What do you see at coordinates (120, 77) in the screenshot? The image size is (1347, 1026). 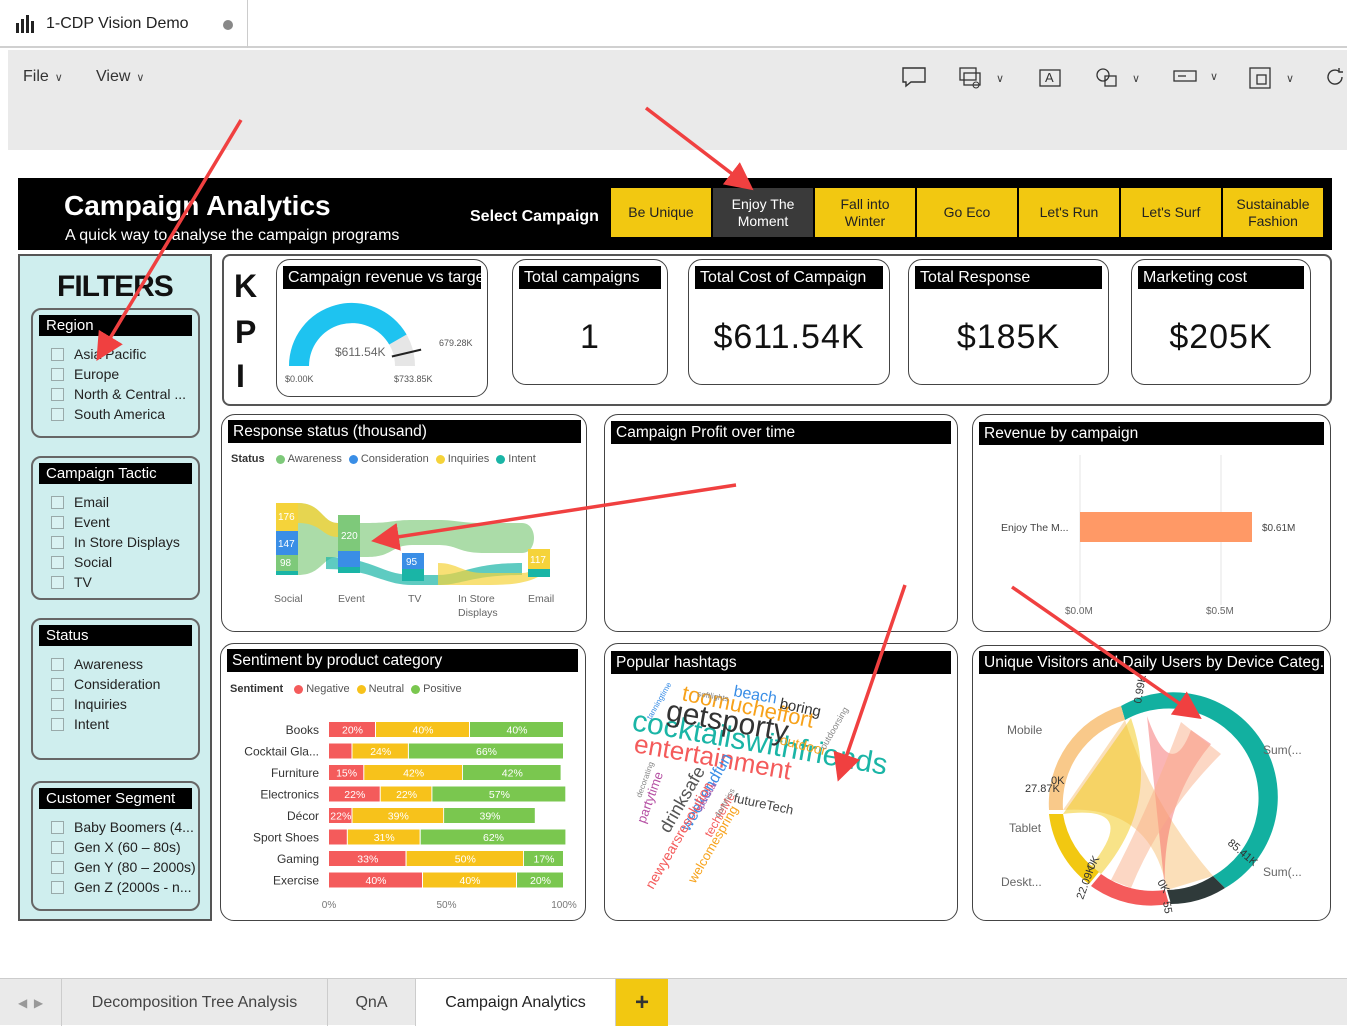 I see `view-menu: View ∨` at bounding box center [120, 77].